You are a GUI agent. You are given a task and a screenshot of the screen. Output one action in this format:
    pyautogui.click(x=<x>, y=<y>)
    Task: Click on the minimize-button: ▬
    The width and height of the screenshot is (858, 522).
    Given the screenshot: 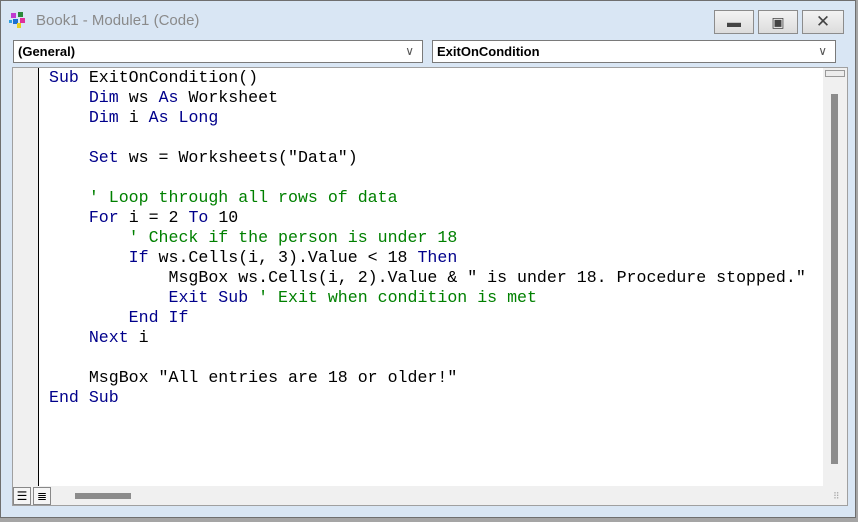 What is the action you would take?
    pyautogui.click(x=734, y=22)
    